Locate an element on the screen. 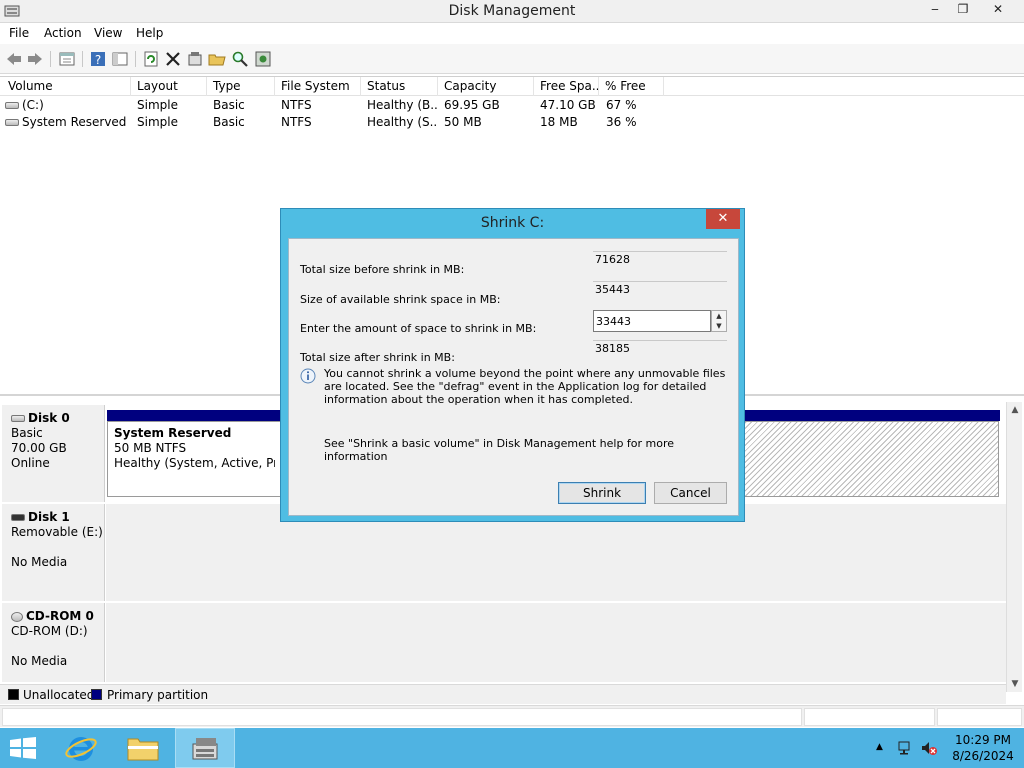  partition-c-drive is located at coordinates (869, 459).